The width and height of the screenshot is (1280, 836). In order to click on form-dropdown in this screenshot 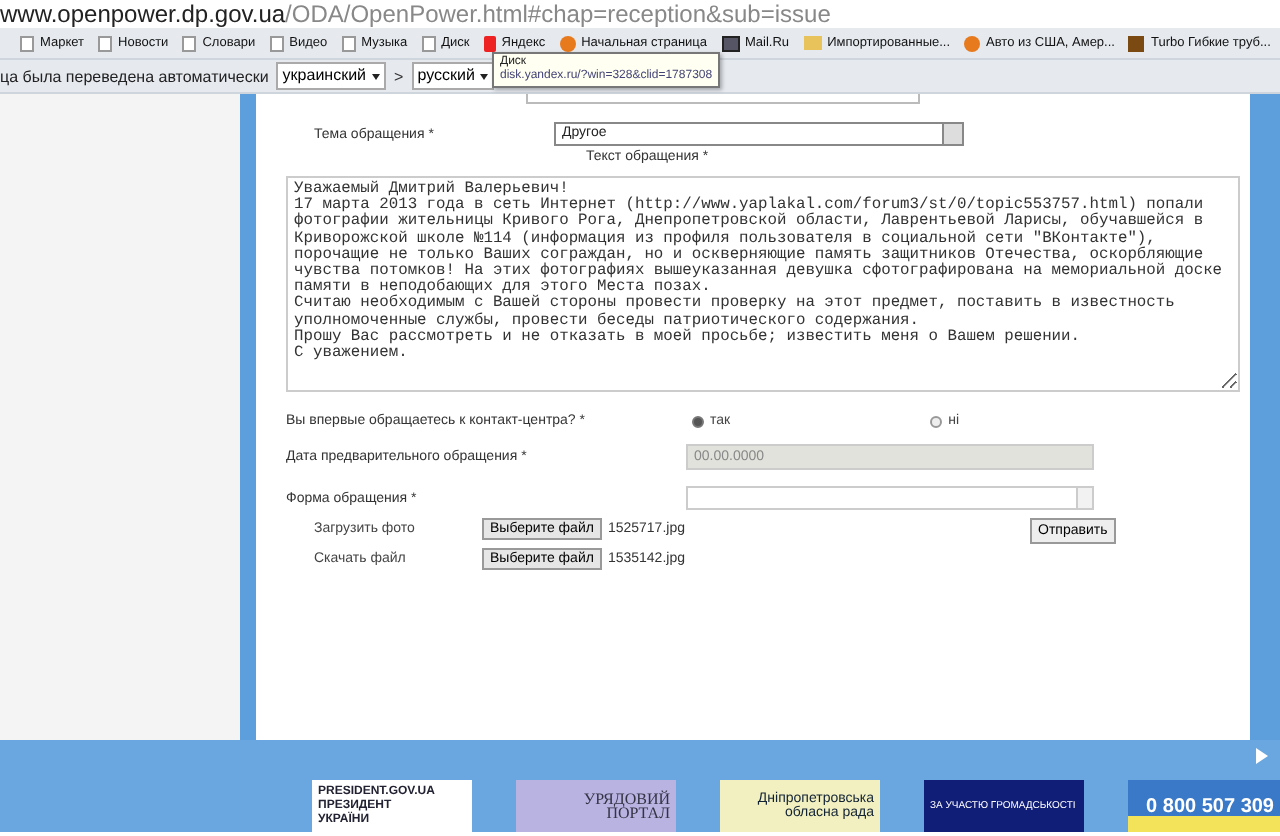, I will do `click(890, 498)`.